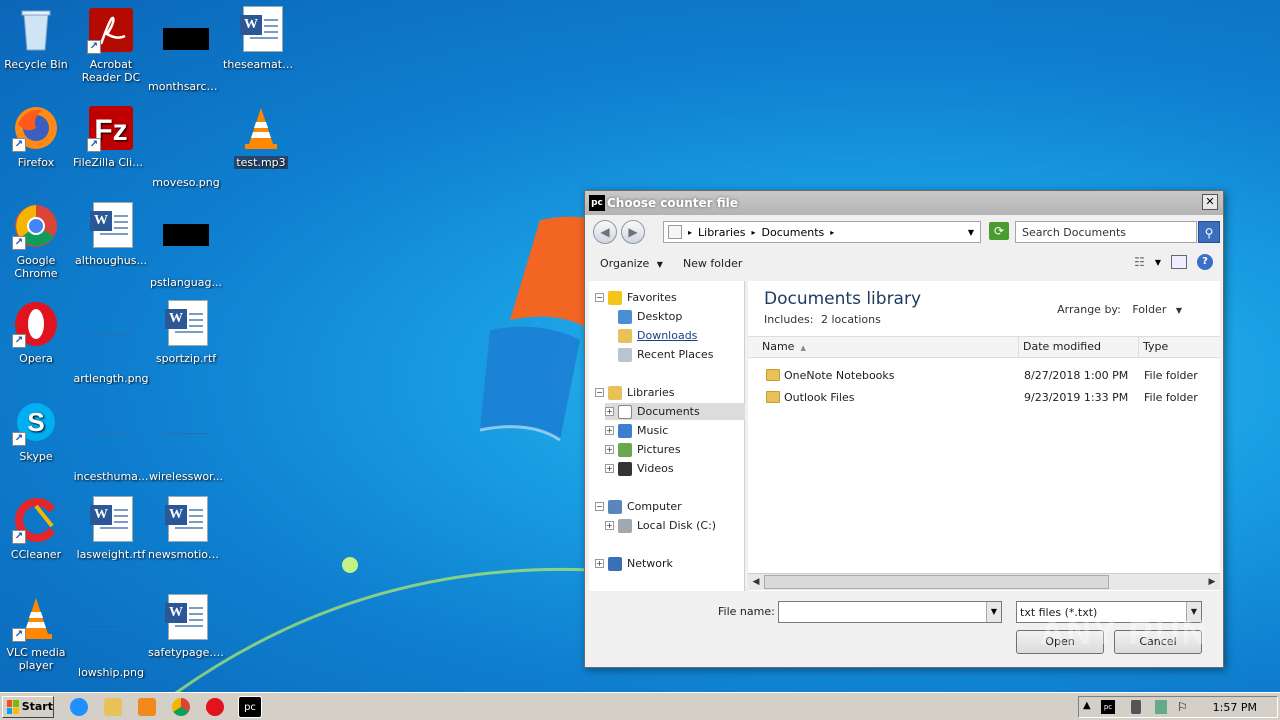  What do you see at coordinates (1209, 232) in the screenshot?
I see `search-icon: ⚲` at bounding box center [1209, 232].